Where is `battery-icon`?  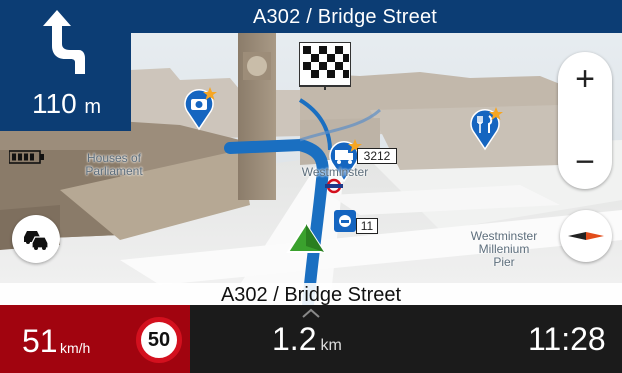 battery-icon is located at coordinates (26, 157).